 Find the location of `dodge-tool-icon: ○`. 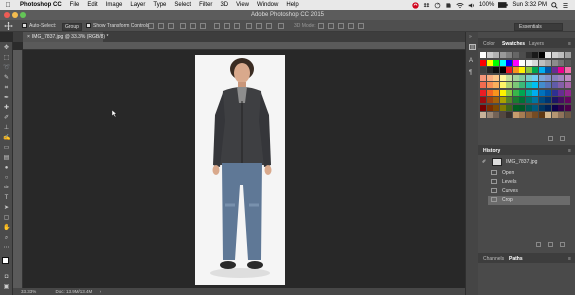

dodge-tool-icon: ○ is located at coordinates (6, 178).